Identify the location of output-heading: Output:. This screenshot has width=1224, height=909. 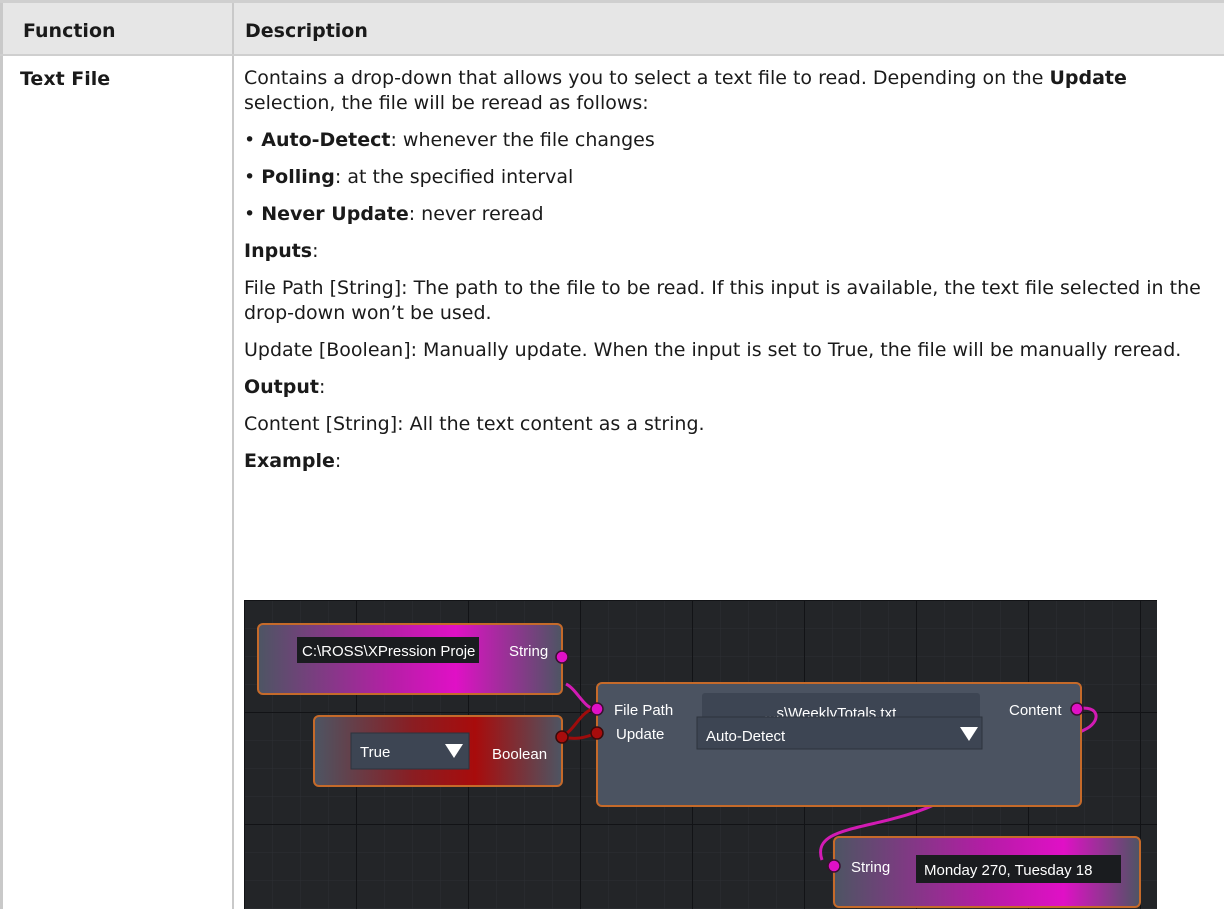
(285, 387).